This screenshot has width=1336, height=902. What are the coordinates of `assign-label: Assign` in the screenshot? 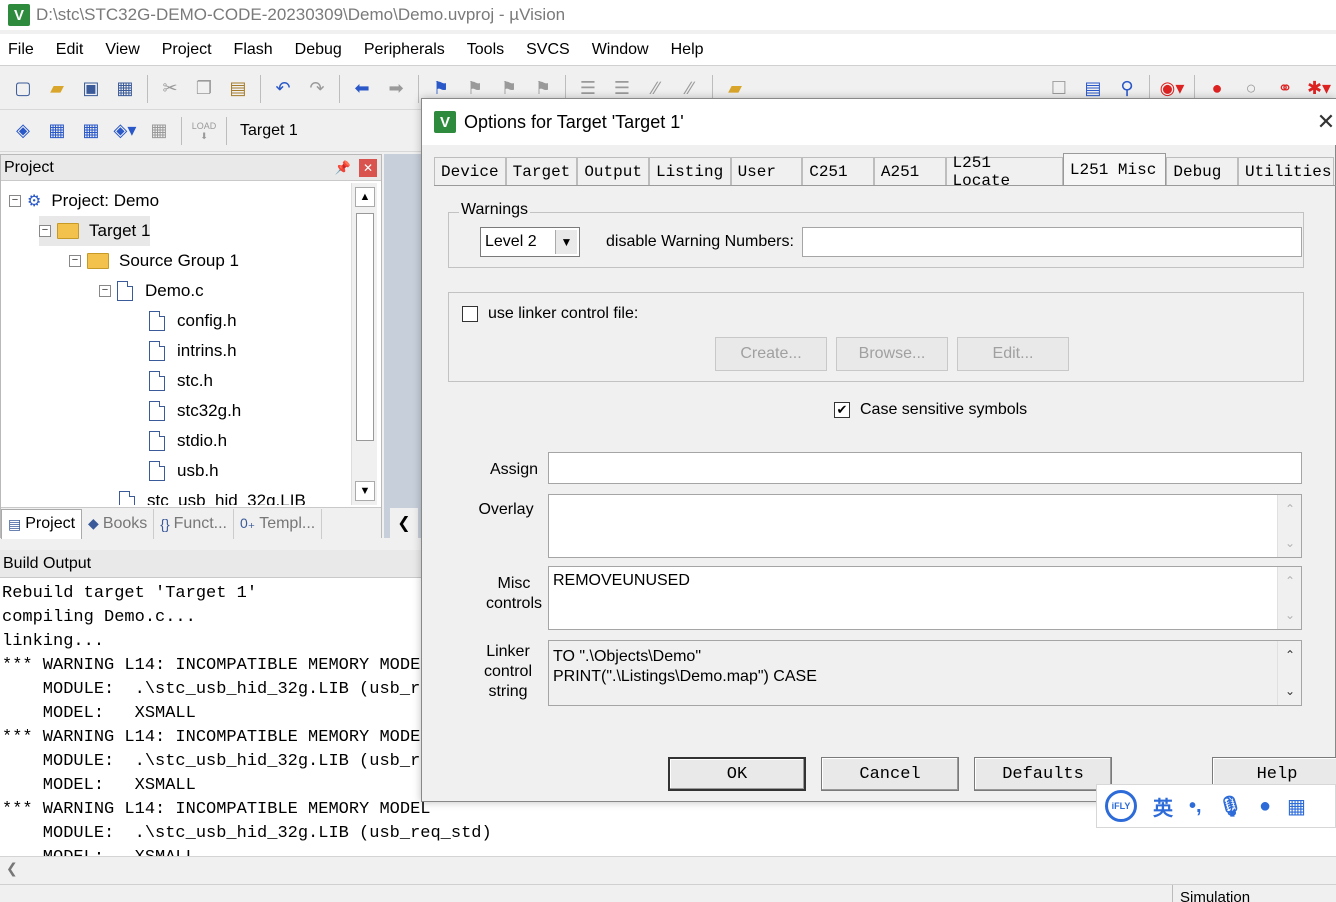 It's located at (514, 469).